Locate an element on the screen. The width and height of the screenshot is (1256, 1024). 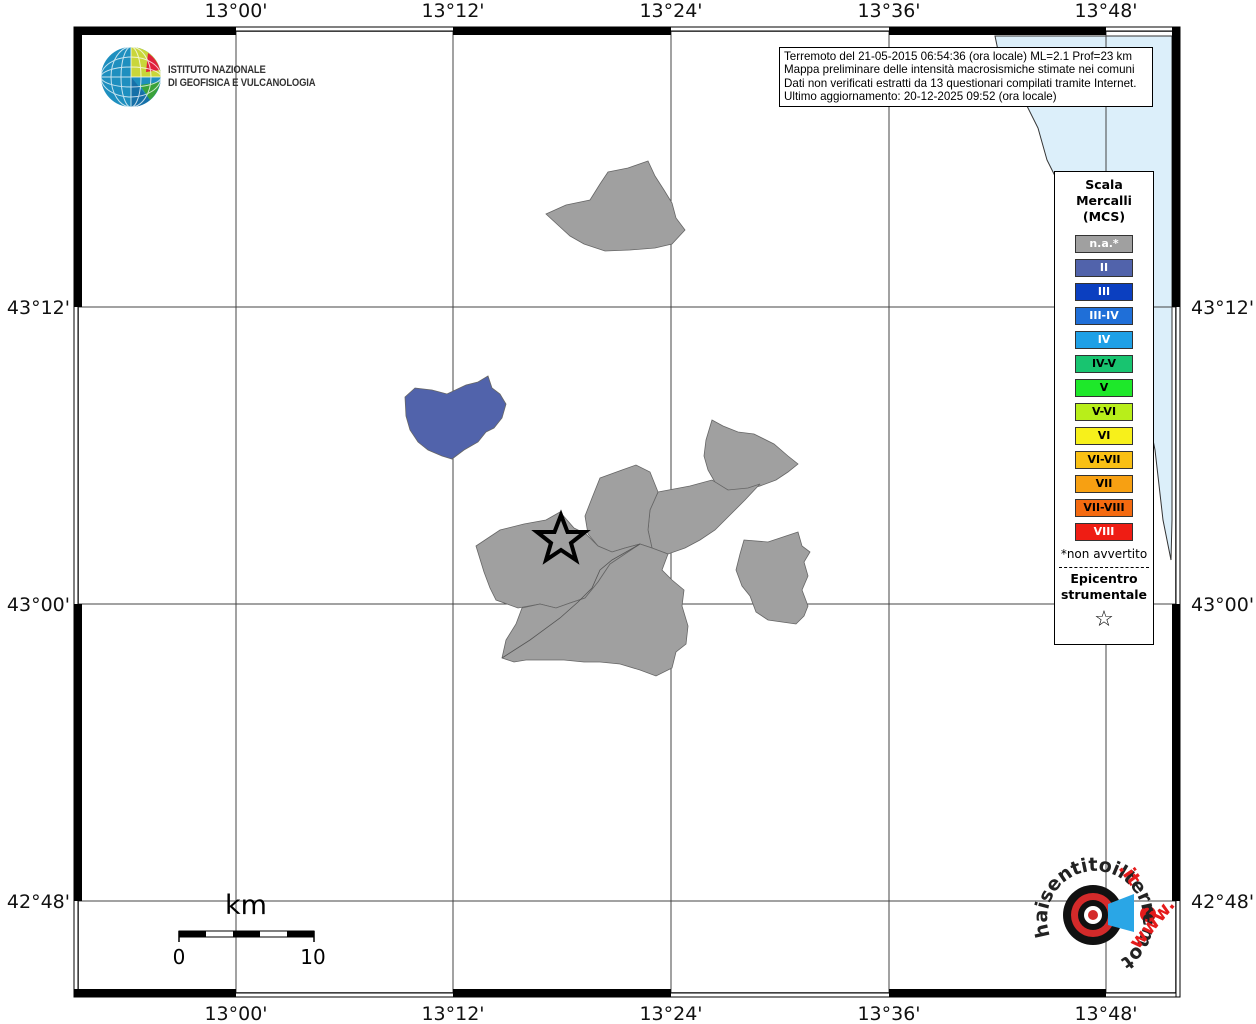
legend-title-line: Scala is located at coordinates (1104, 184).